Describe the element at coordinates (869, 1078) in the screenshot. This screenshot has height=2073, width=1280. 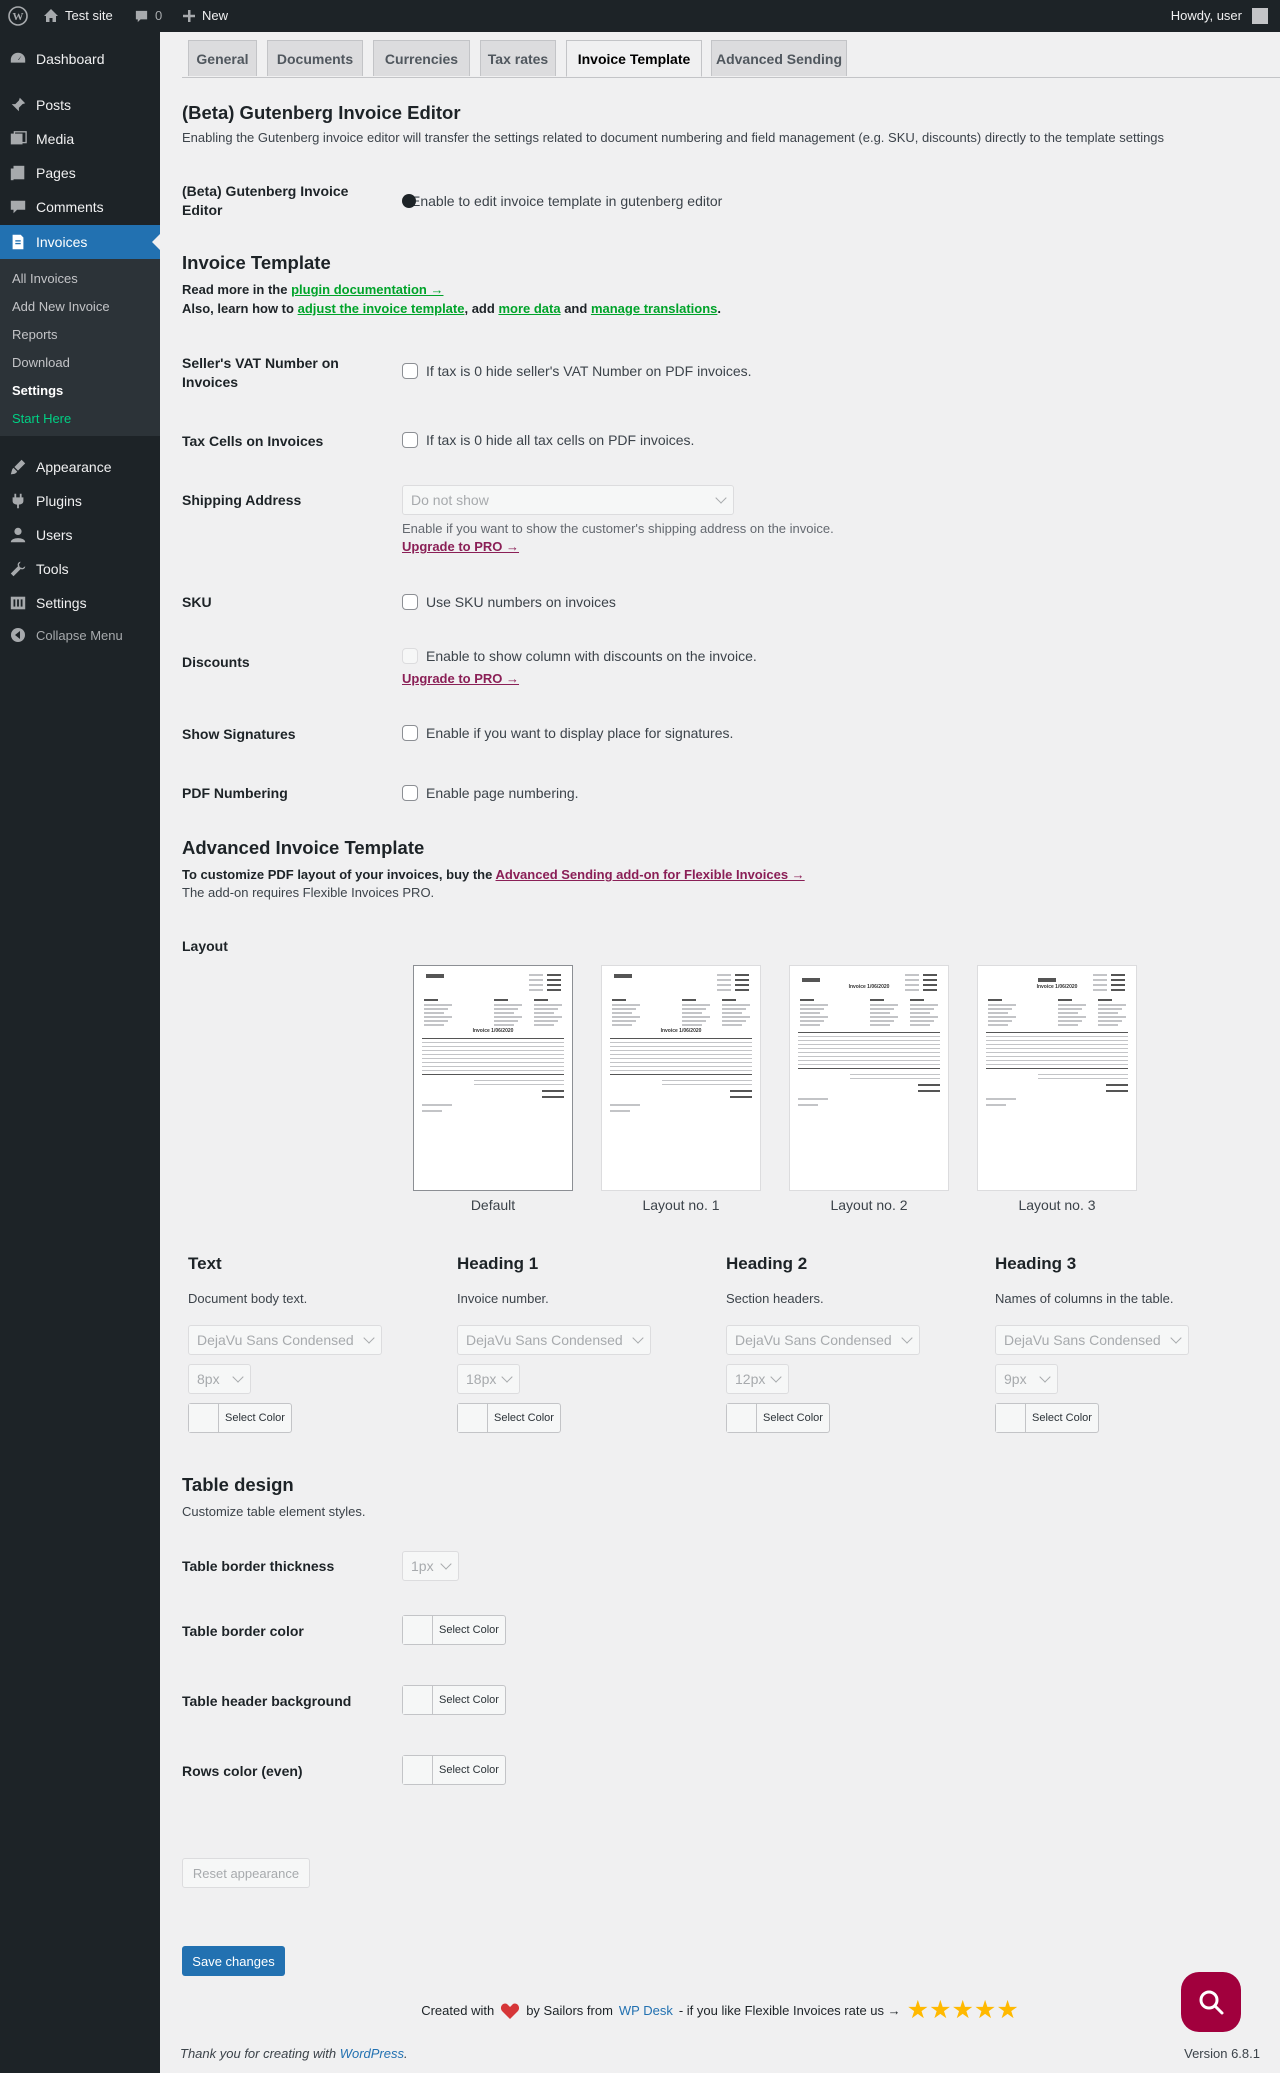
I see `layout-thumb-2: Invoice 1/06/2020` at that location.